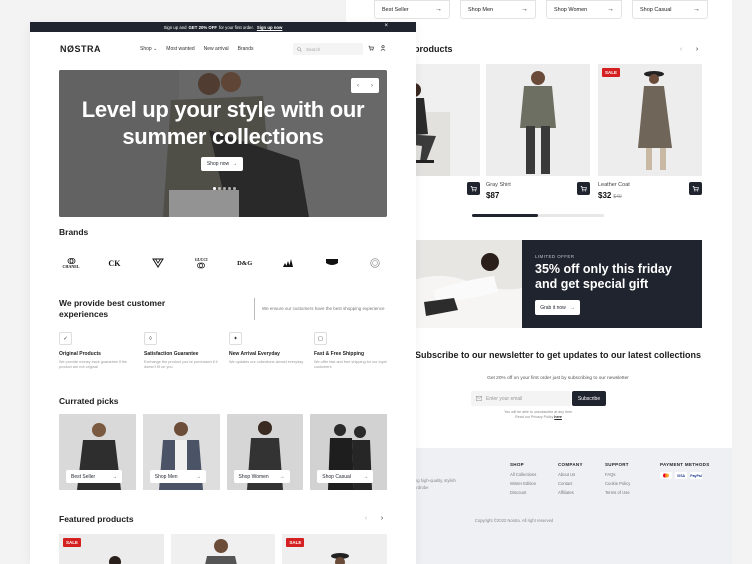 The width and height of the screenshot is (752, 564). I want to click on divider, so click(254, 309).